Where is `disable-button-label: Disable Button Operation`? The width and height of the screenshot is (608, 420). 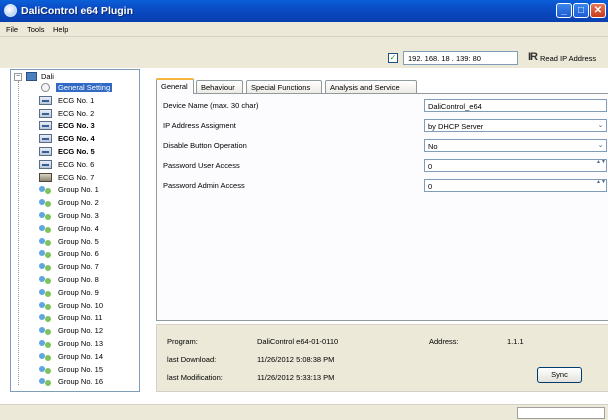
disable-button-label: Disable Button Operation is located at coordinates (205, 145).